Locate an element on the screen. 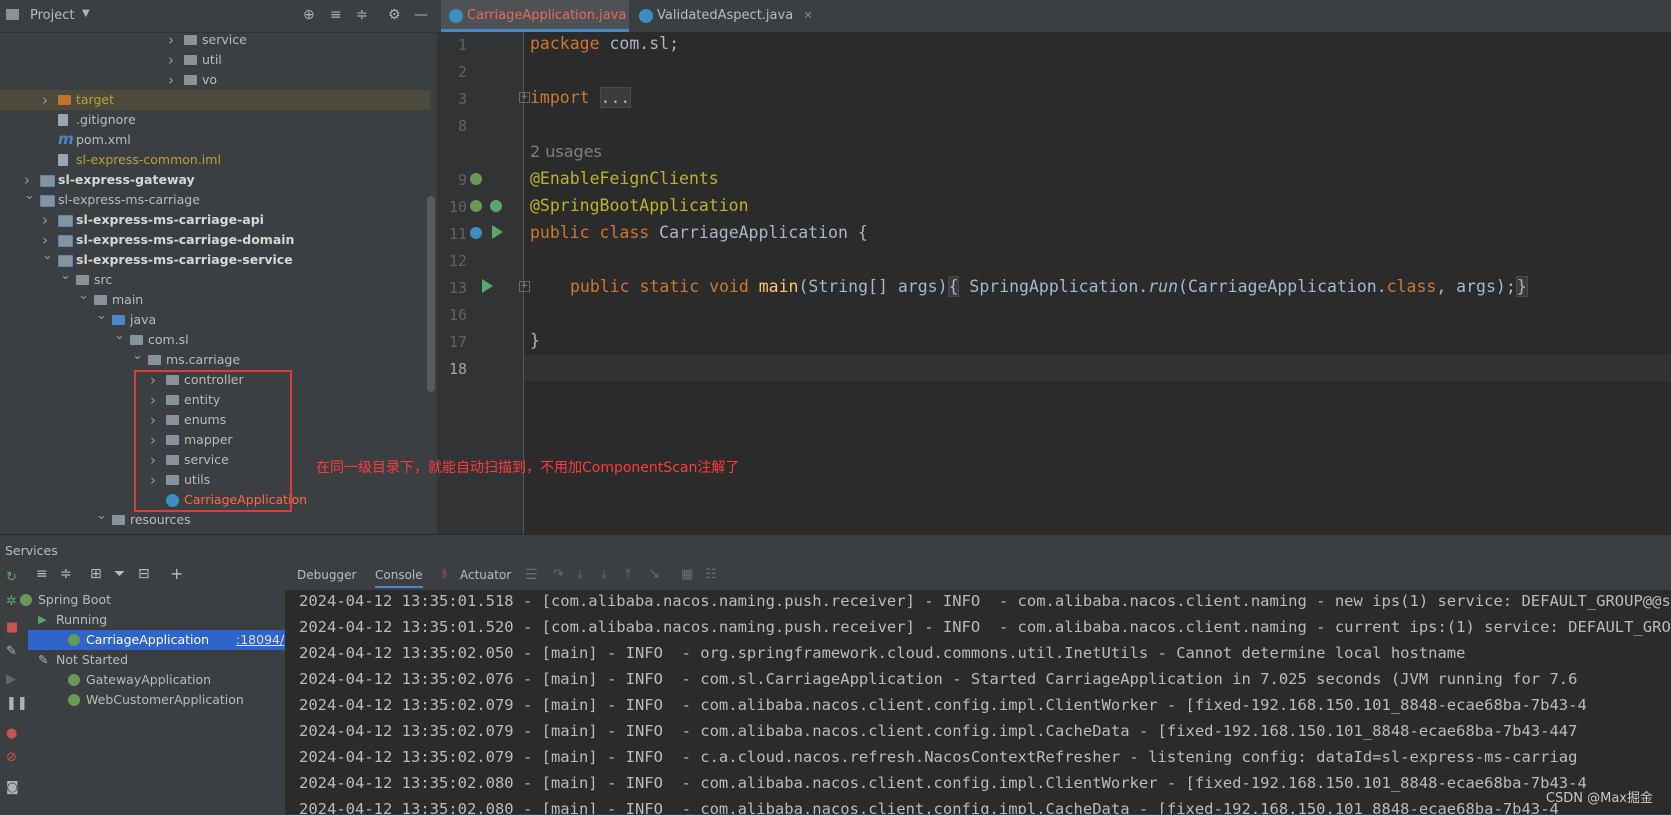  chevron-down-icon: ▼ is located at coordinates (86, 13).